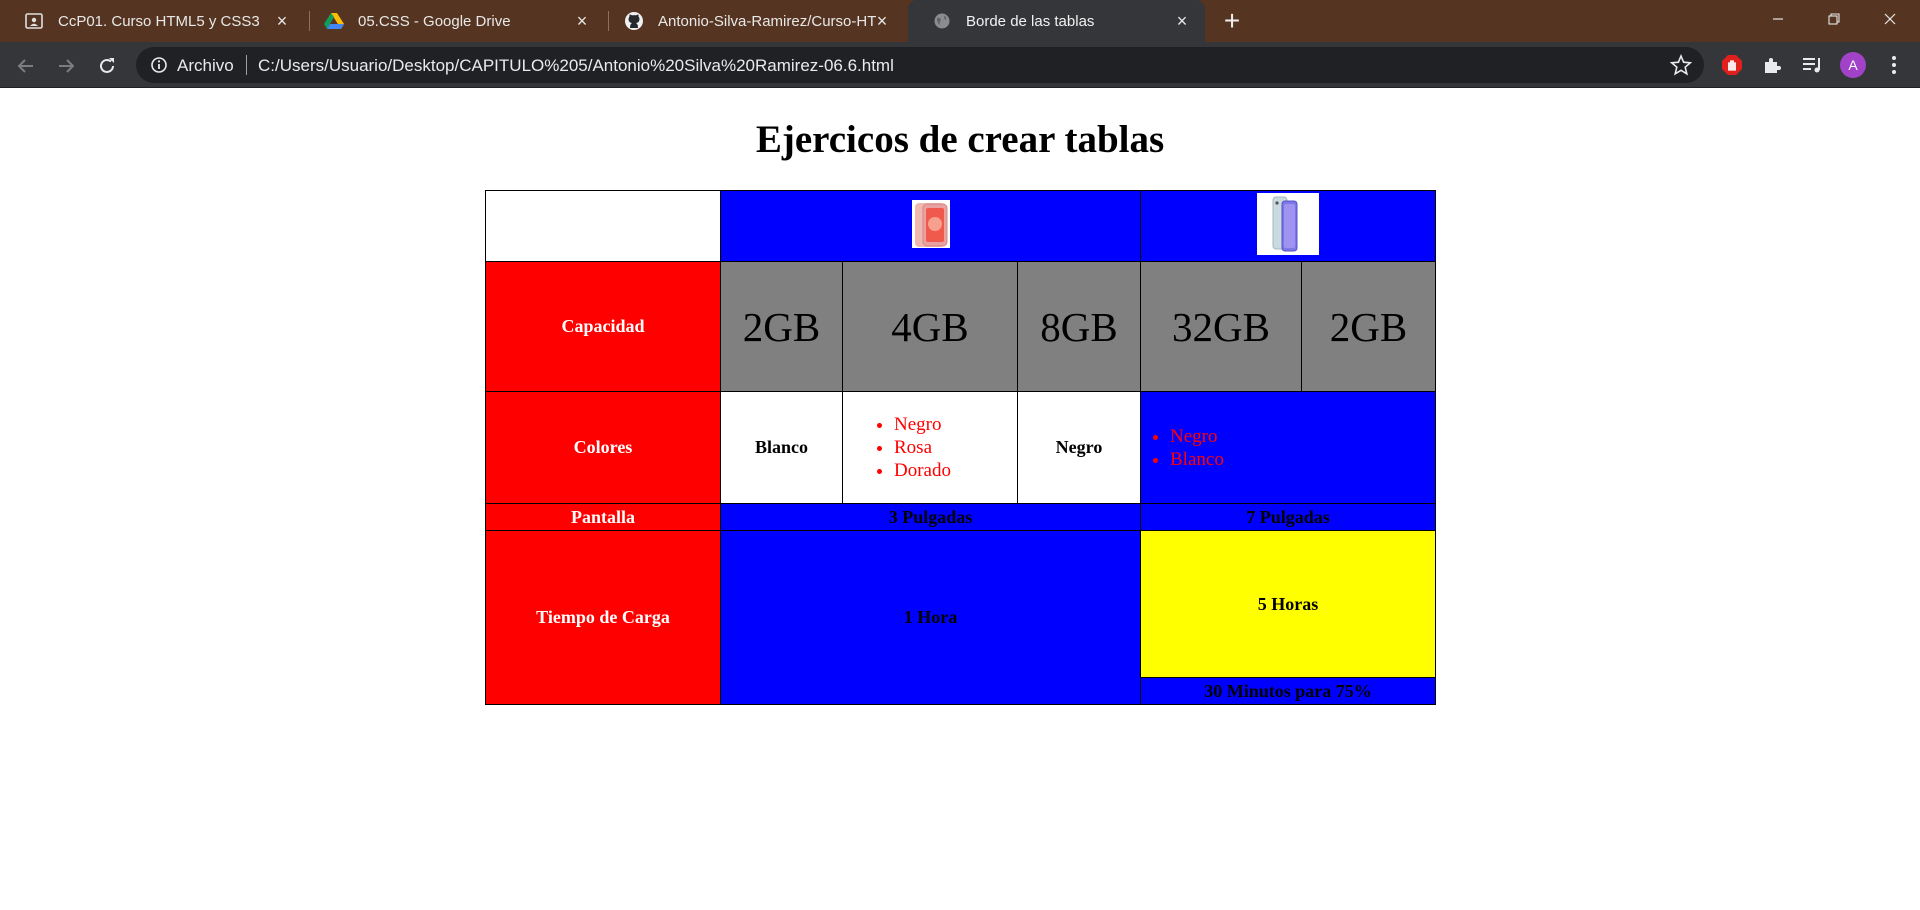 The width and height of the screenshot is (1920, 910). Describe the element at coordinates (603, 326) in the screenshot. I see `row-label-capacidad: Capacidad` at that location.